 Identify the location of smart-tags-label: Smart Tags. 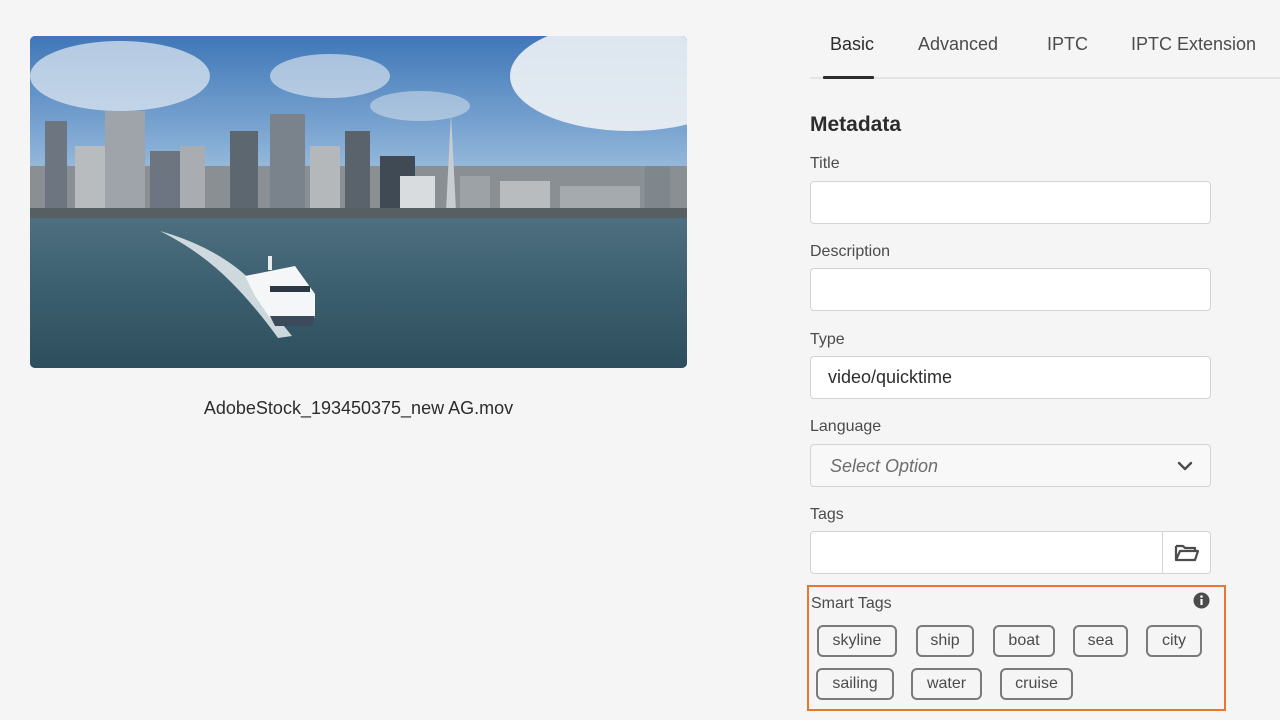
(851, 603).